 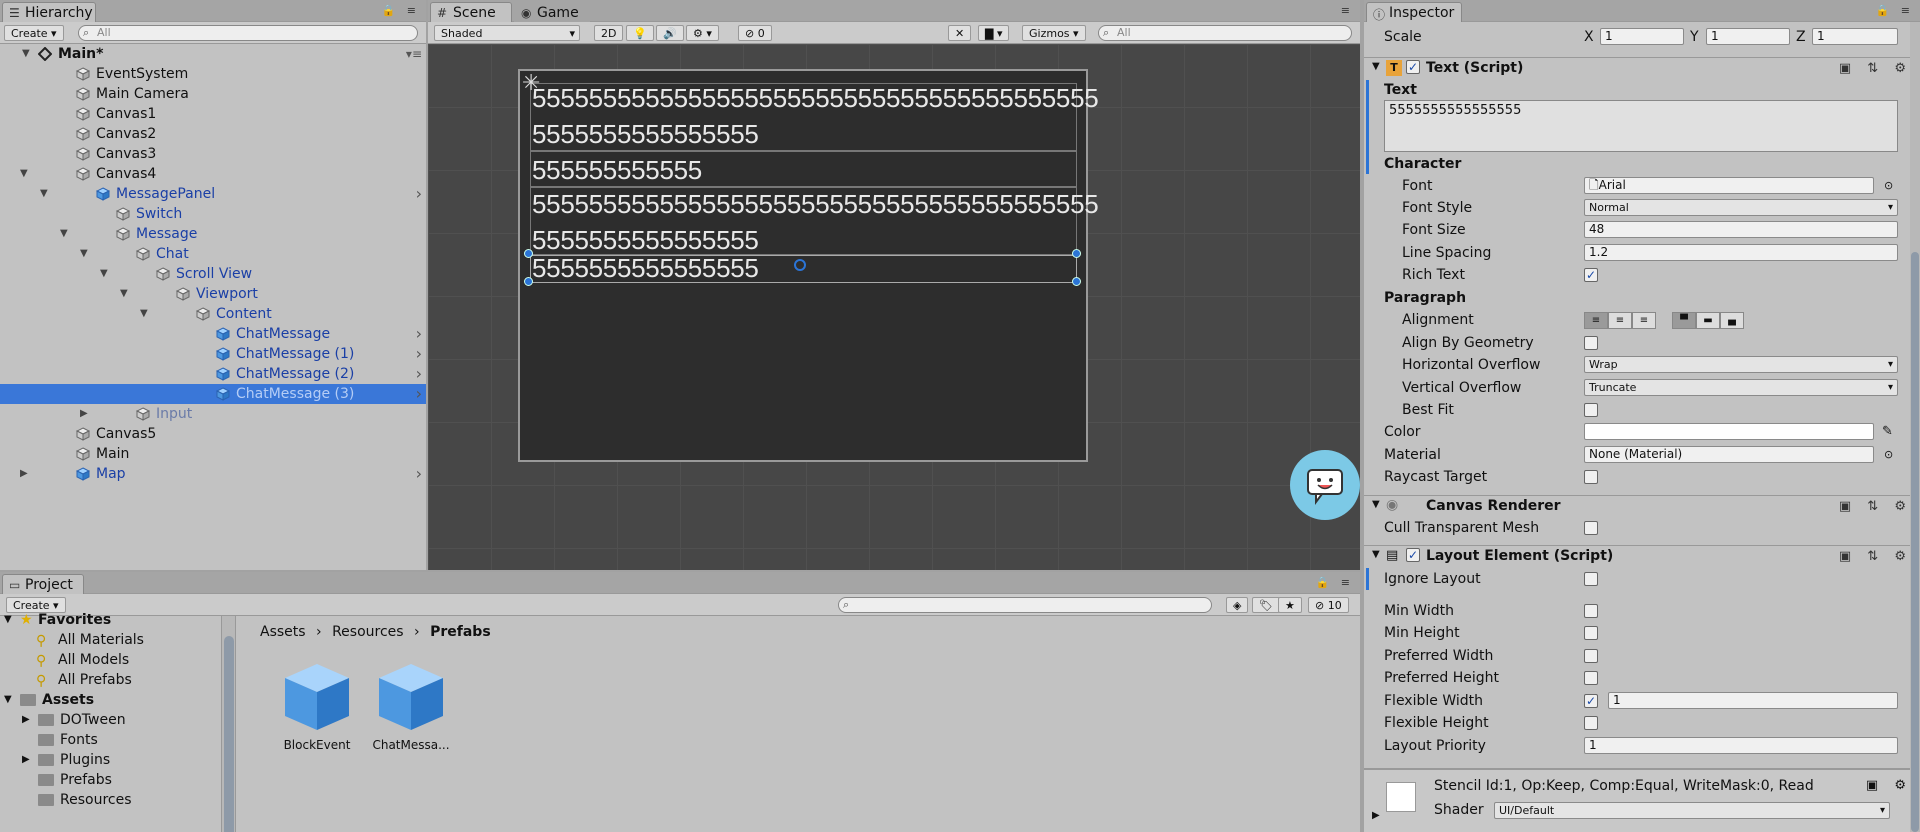 What do you see at coordinates (1591, 633) in the screenshot?
I see `min-height-checkbox` at bounding box center [1591, 633].